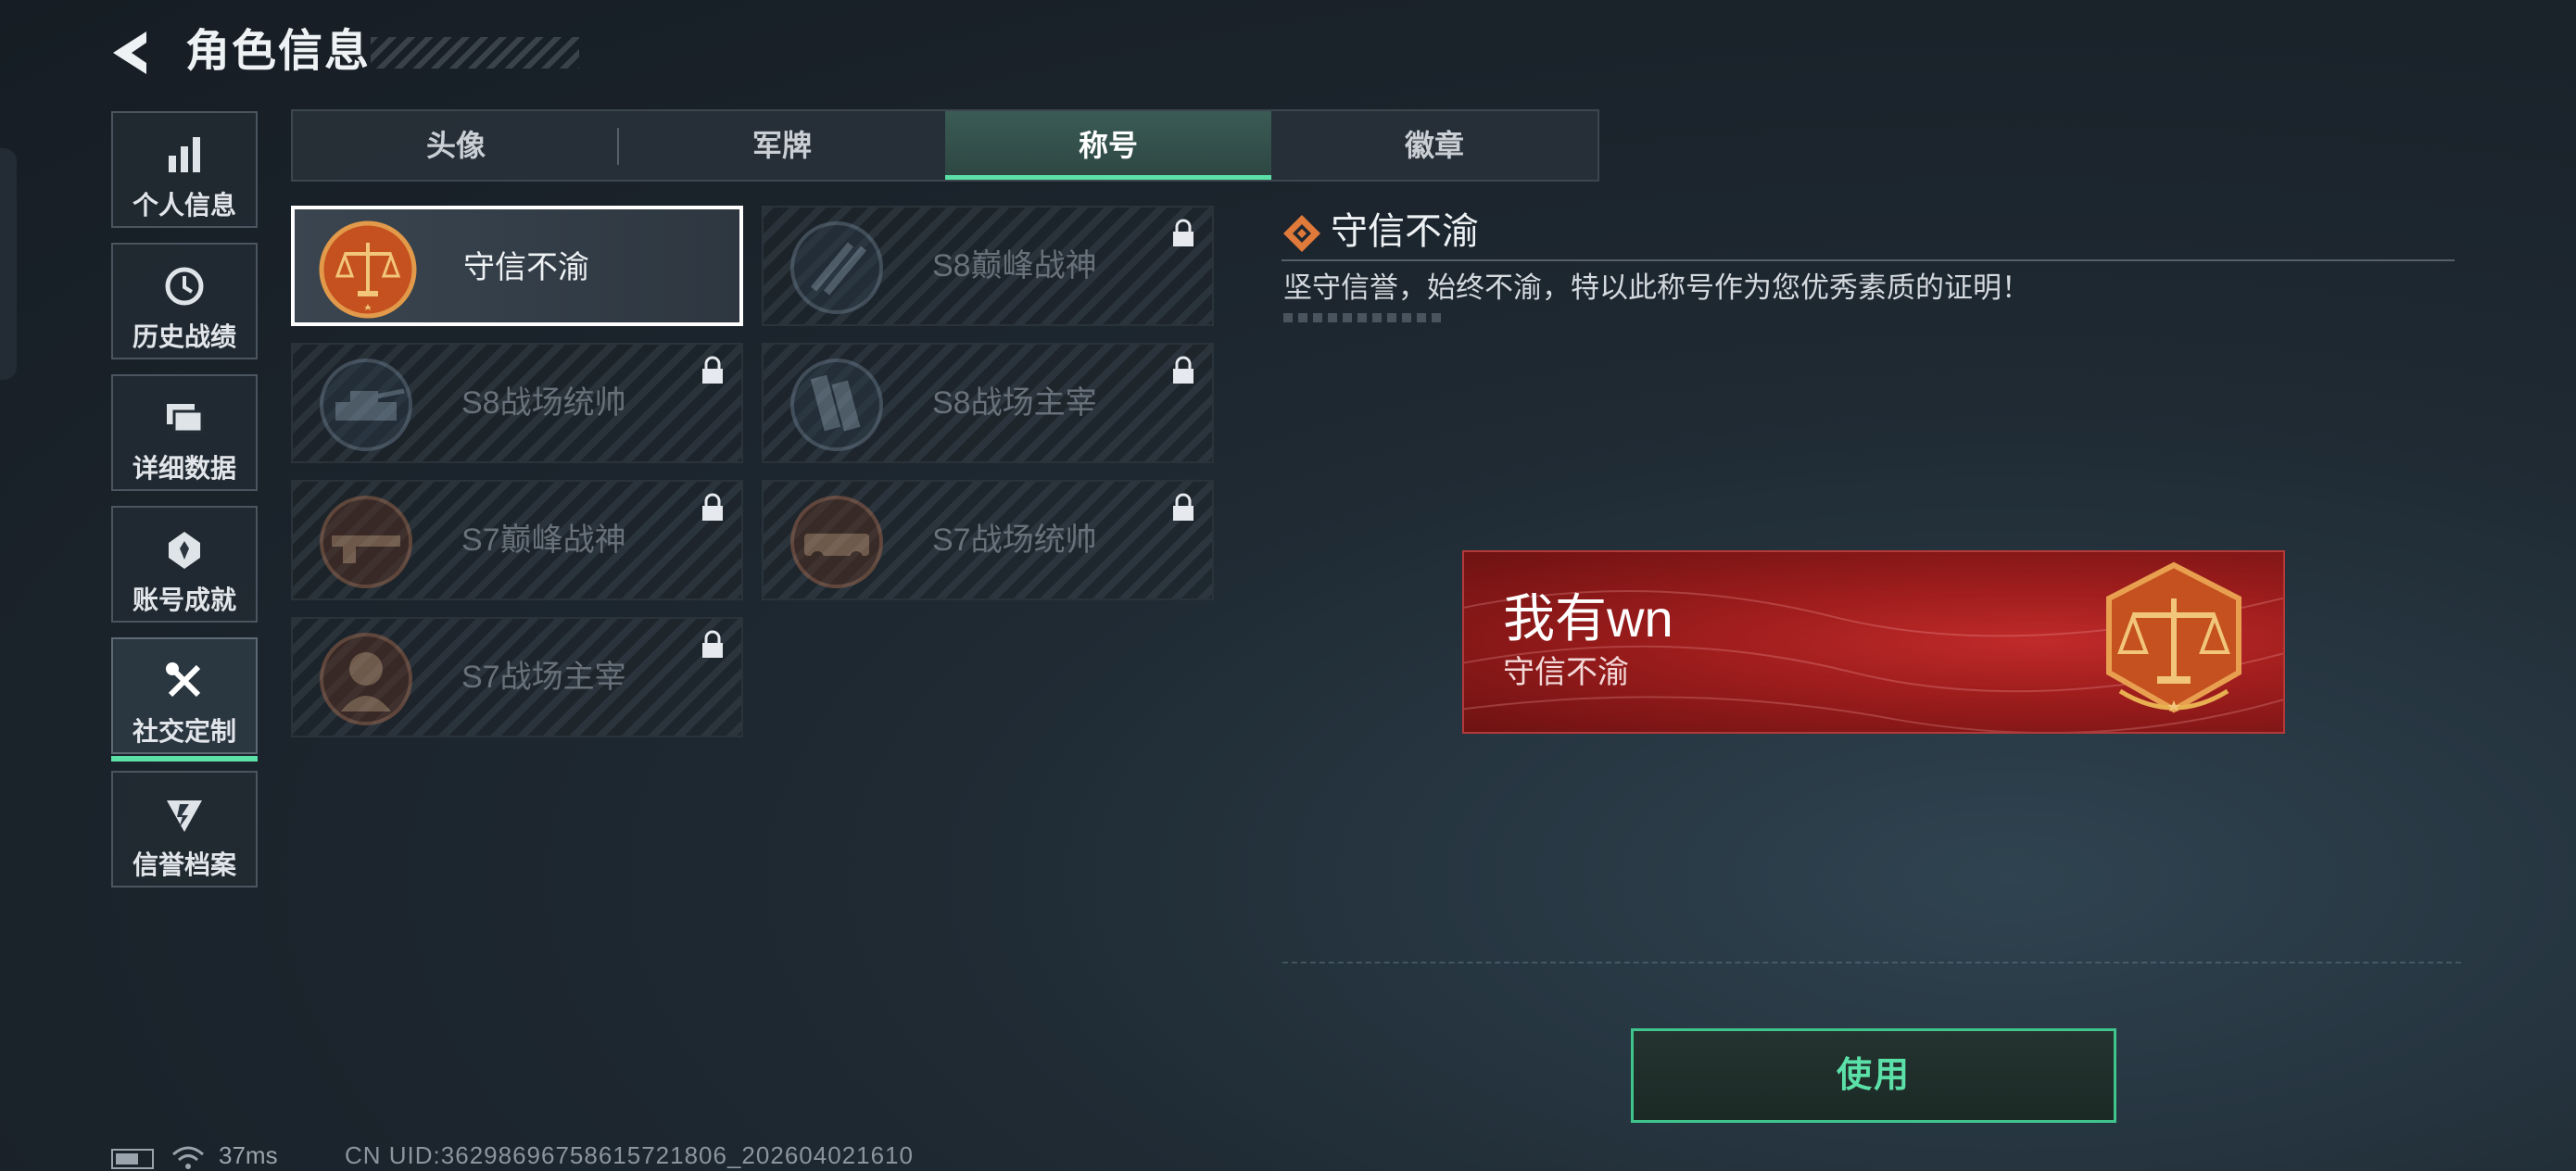  Describe the element at coordinates (133, 1159) in the screenshot. I see `battery-icon` at that location.